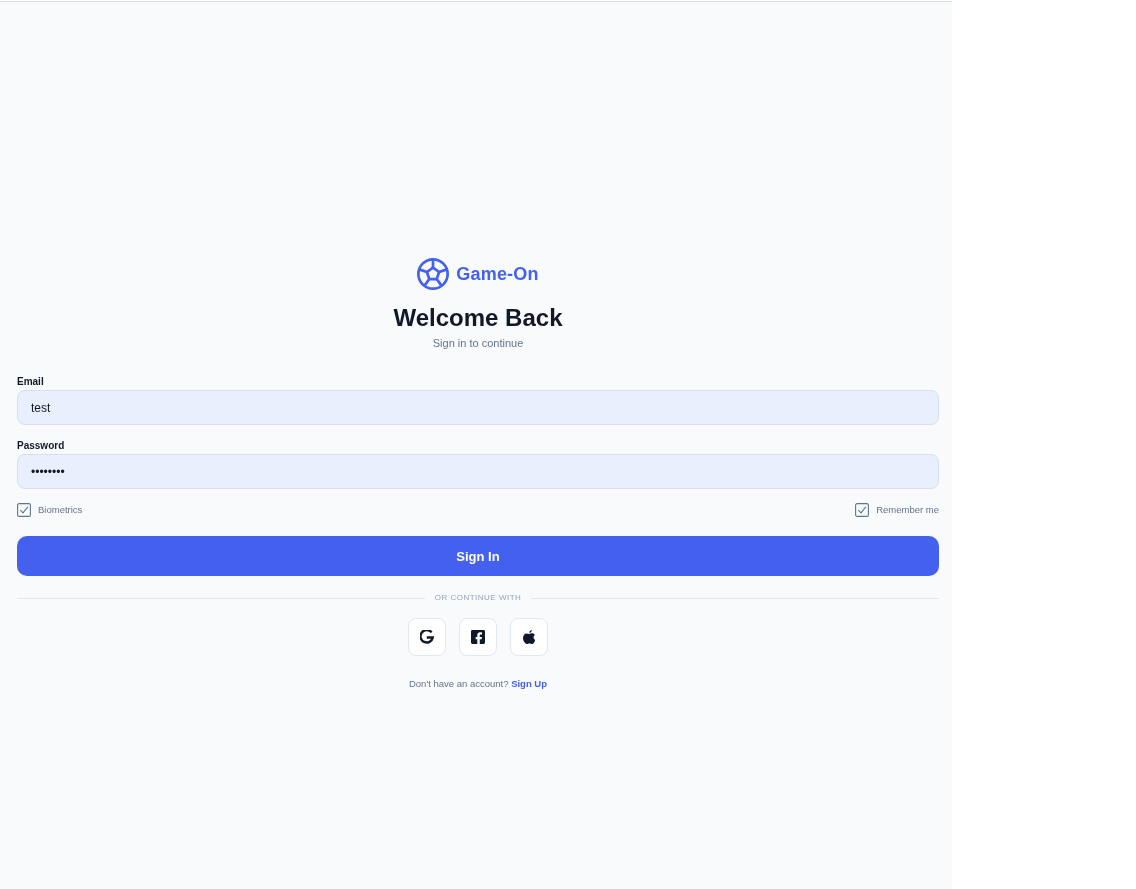 Image resolution: width=1136 pixels, height=889 pixels. I want to click on field-label: Password, so click(41, 445).